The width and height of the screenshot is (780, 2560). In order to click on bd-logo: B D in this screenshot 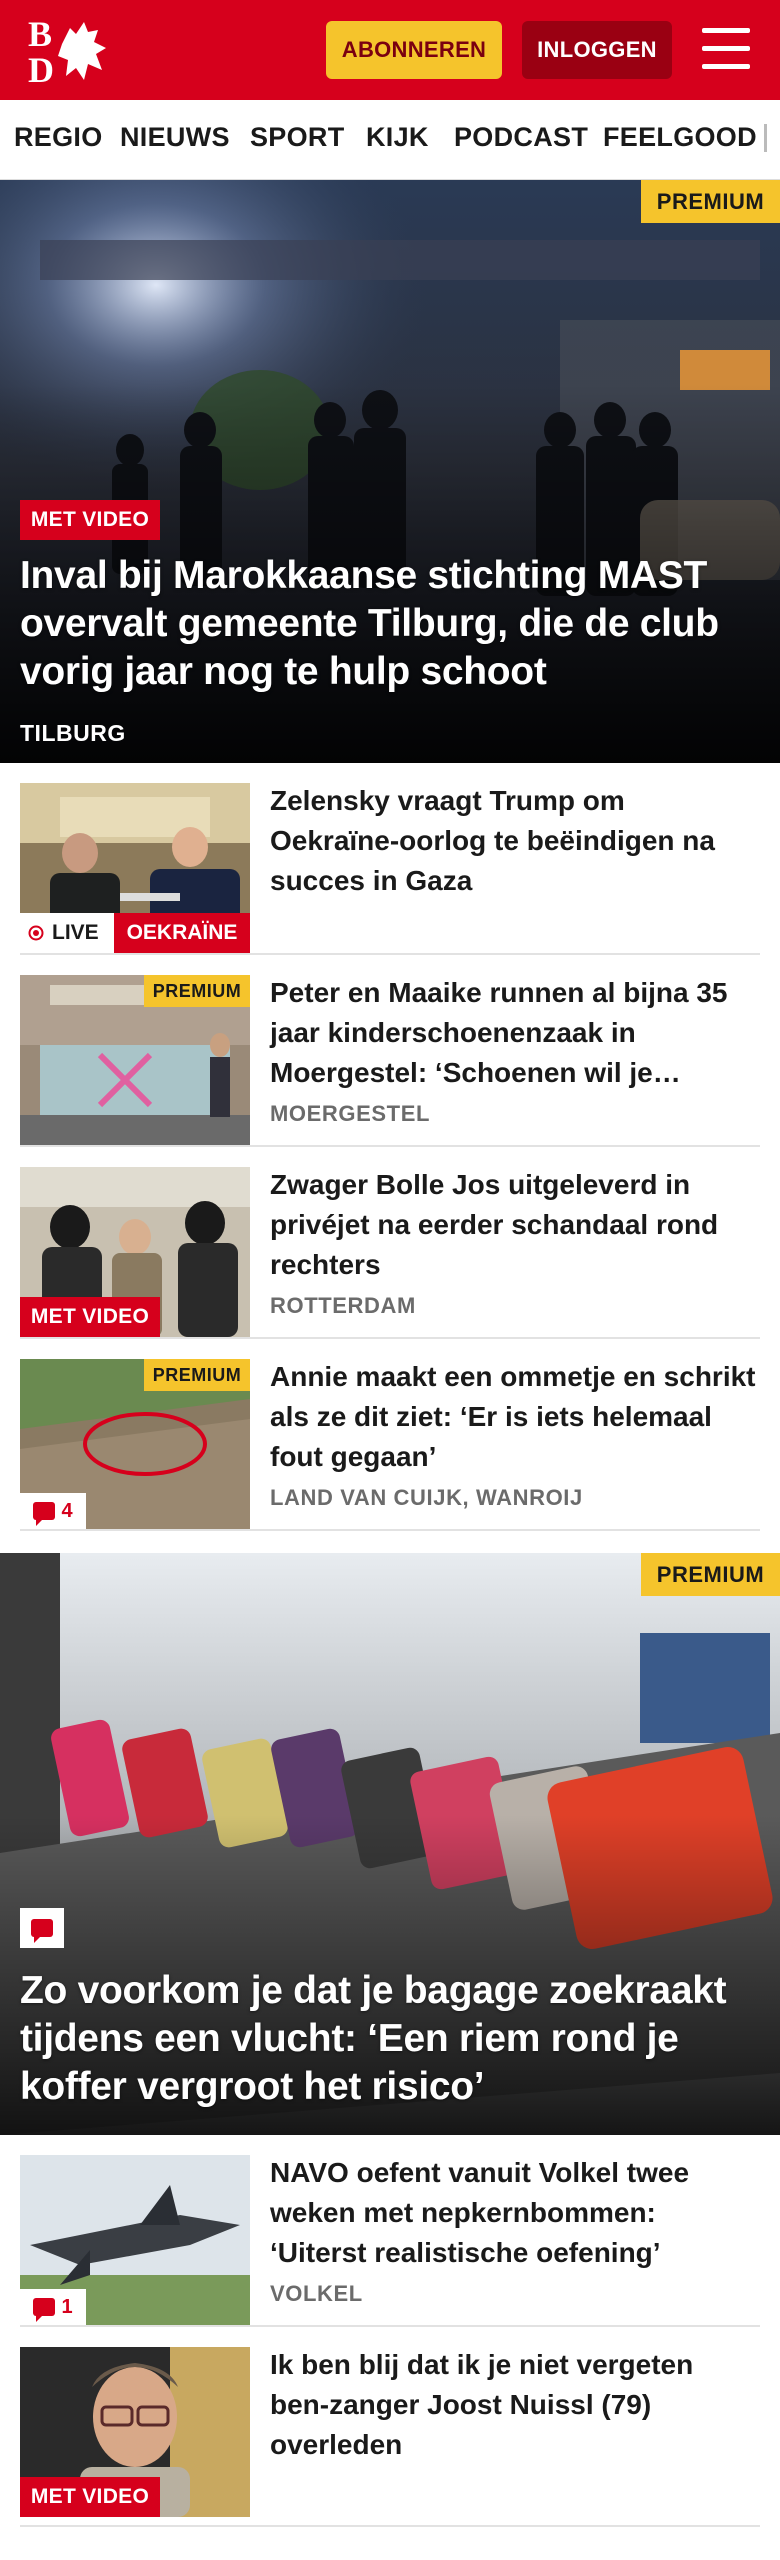, I will do `click(71, 50)`.